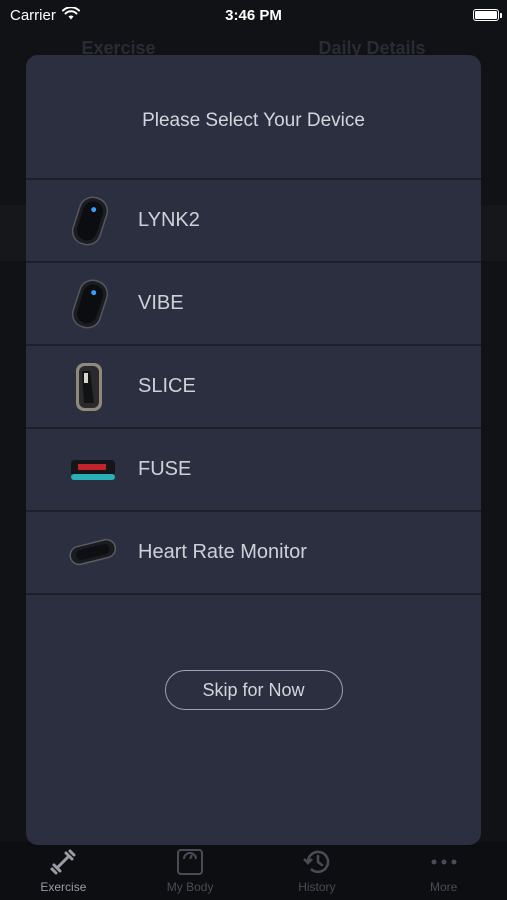 Image resolution: width=507 pixels, height=900 pixels. I want to click on tab-more: More, so click(444, 871).